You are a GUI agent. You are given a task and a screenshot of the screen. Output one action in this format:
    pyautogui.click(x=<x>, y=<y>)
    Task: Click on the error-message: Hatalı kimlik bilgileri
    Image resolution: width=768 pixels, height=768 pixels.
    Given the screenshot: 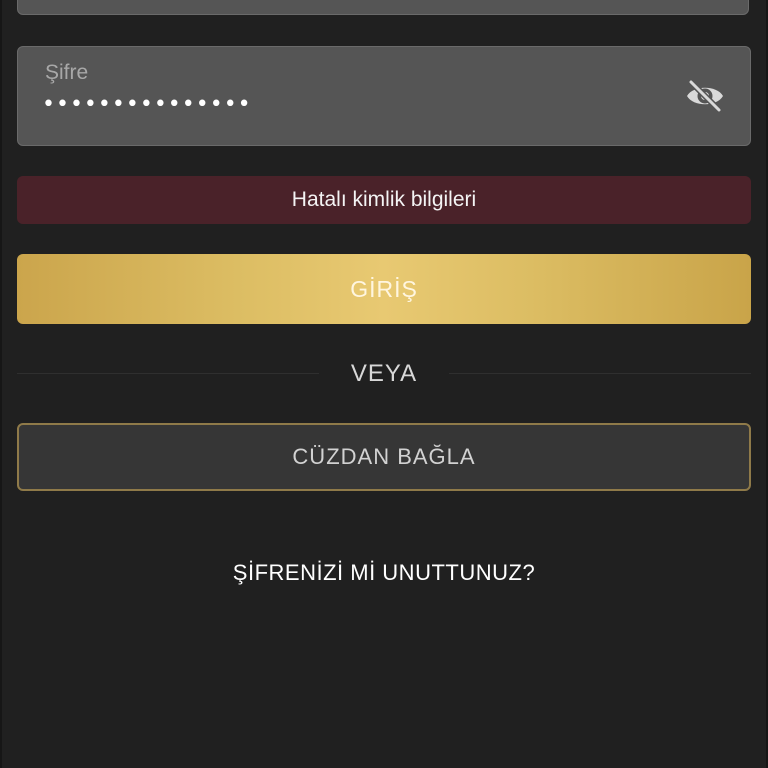 What is the action you would take?
    pyautogui.click(x=384, y=199)
    